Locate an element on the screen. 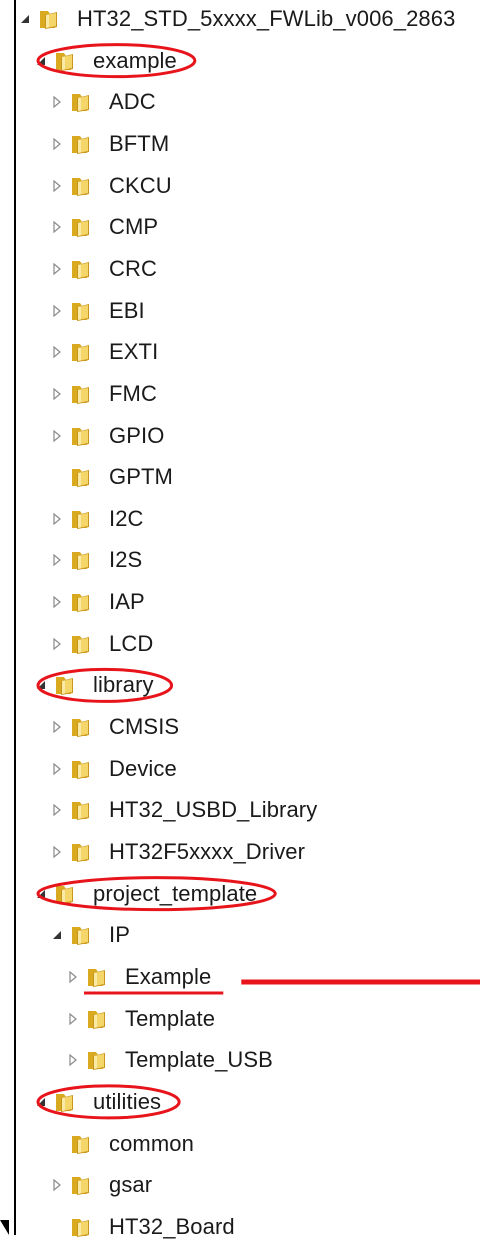  tree-item: project_template is located at coordinates (144, 894).